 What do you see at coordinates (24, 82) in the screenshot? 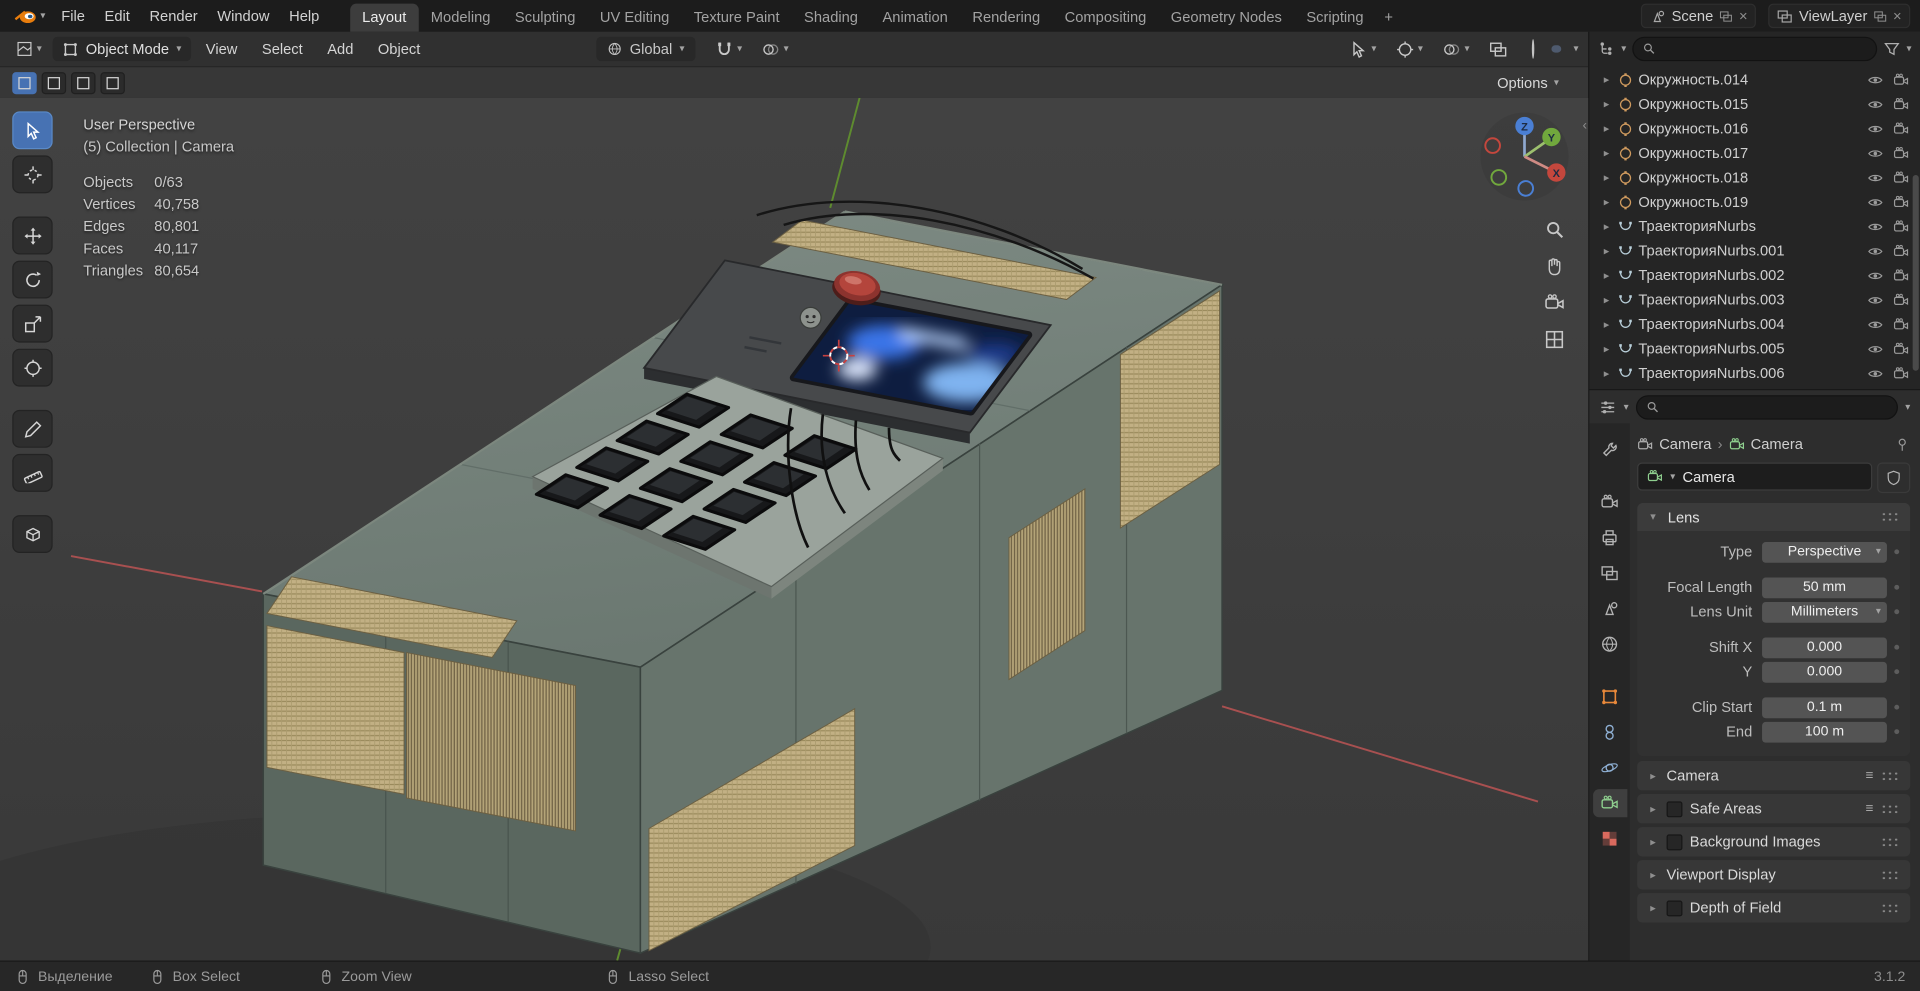
I see `select-mode-set-button` at bounding box center [24, 82].